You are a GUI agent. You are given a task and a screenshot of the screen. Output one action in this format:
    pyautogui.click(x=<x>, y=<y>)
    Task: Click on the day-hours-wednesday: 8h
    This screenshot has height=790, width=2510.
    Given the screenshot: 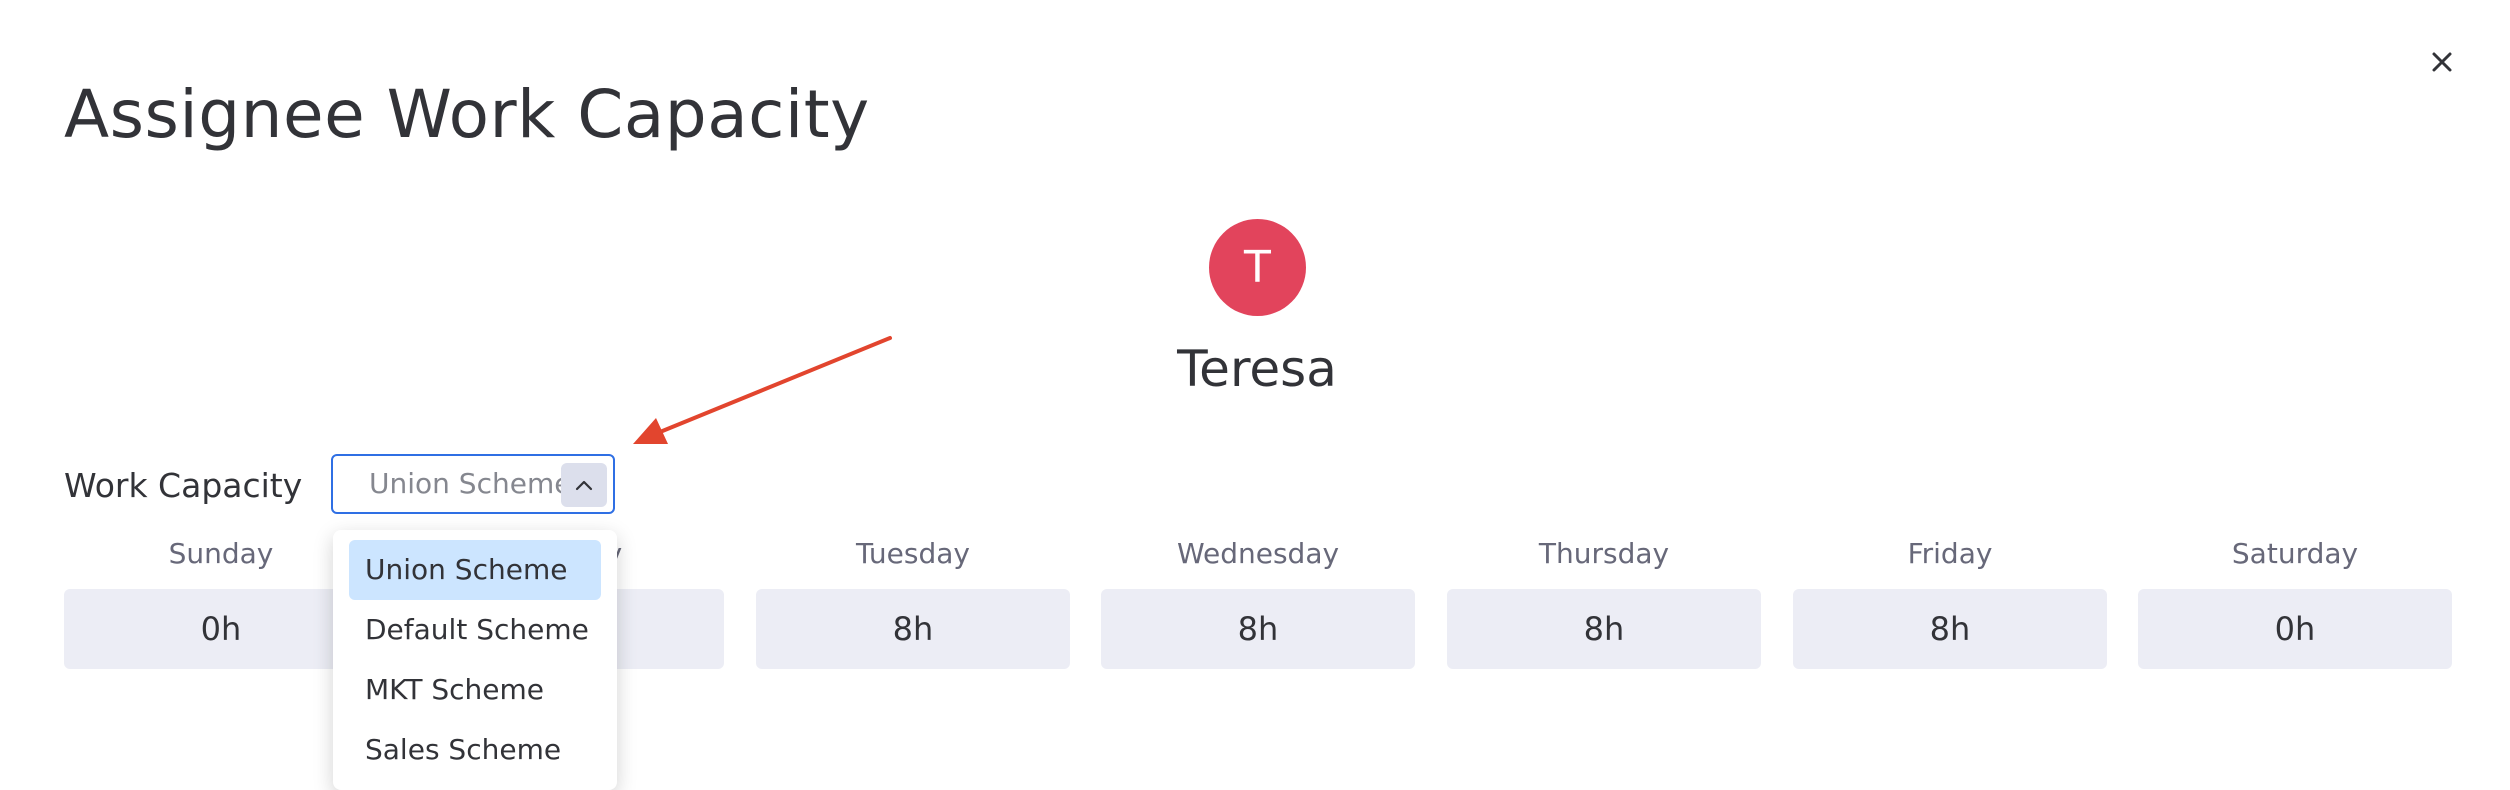 What is the action you would take?
    pyautogui.click(x=1258, y=629)
    